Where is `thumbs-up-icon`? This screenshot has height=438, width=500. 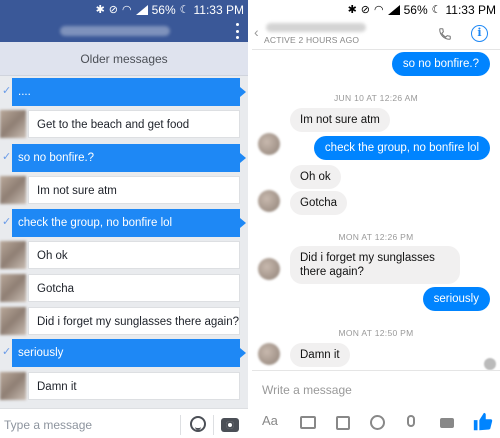
thumbs-up-icon is located at coordinates (483, 422).